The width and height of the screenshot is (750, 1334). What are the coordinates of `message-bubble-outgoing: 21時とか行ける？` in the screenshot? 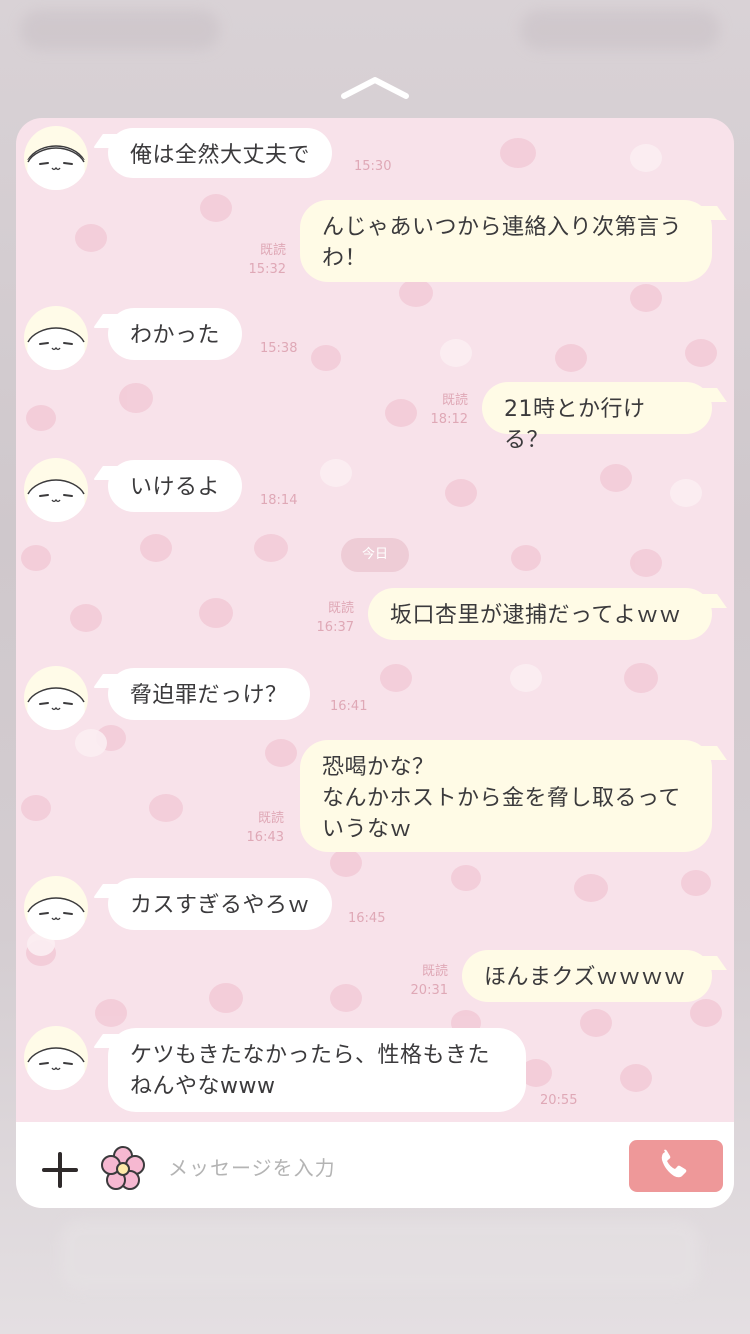 It's located at (597, 417).